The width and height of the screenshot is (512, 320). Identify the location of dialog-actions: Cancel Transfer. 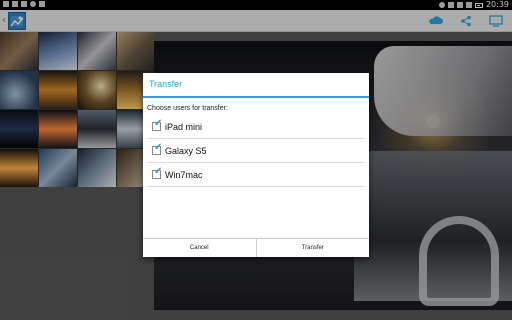
(256, 247).